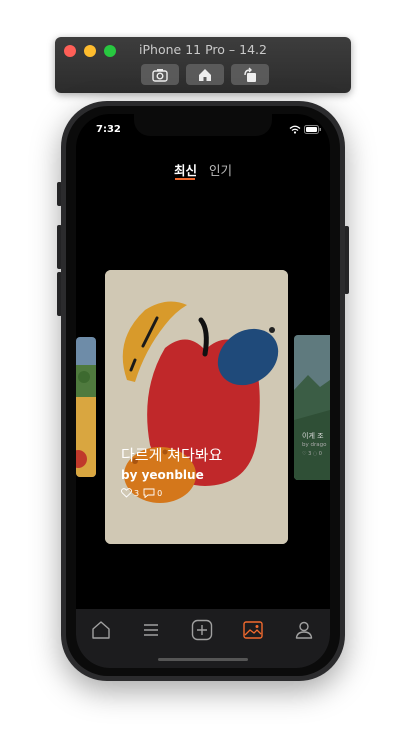 The height and width of the screenshot is (754, 406). I want to click on house-icon, so click(205, 74).